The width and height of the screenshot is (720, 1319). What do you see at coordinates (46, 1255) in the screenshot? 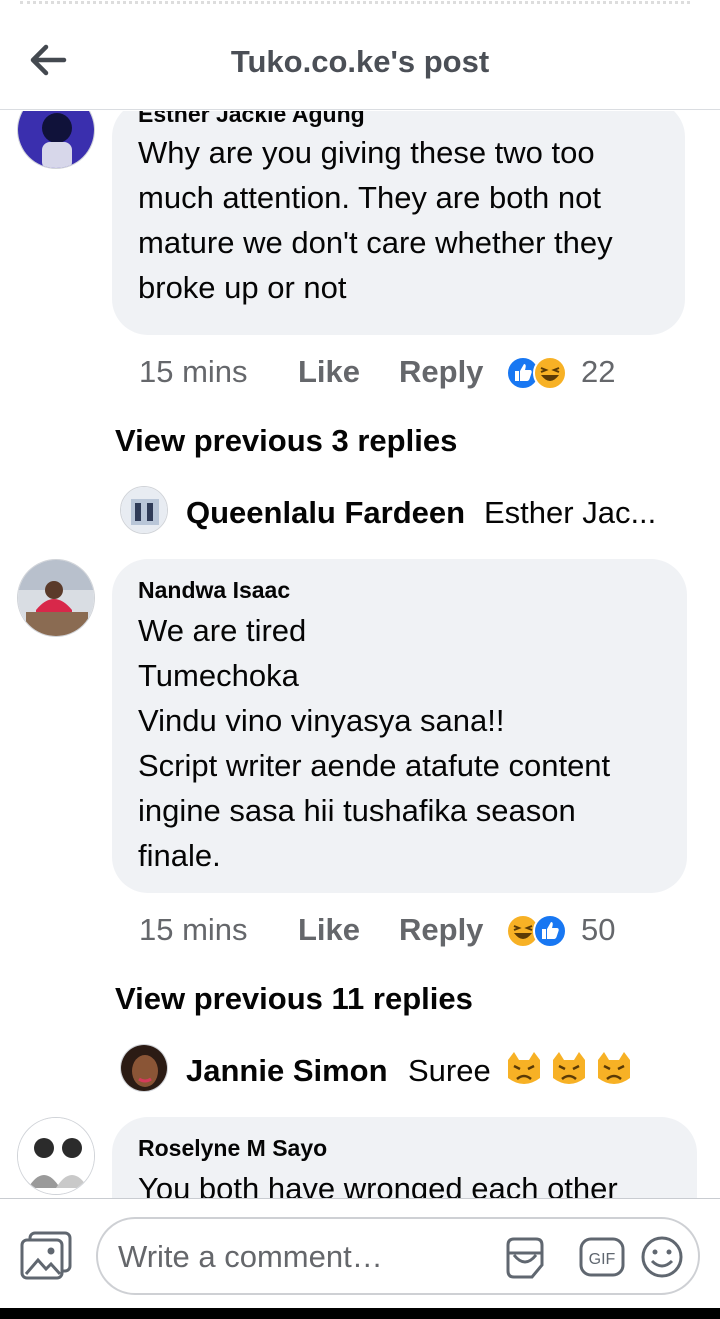
I see `photo-icon` at bounding box center [46, 1255].